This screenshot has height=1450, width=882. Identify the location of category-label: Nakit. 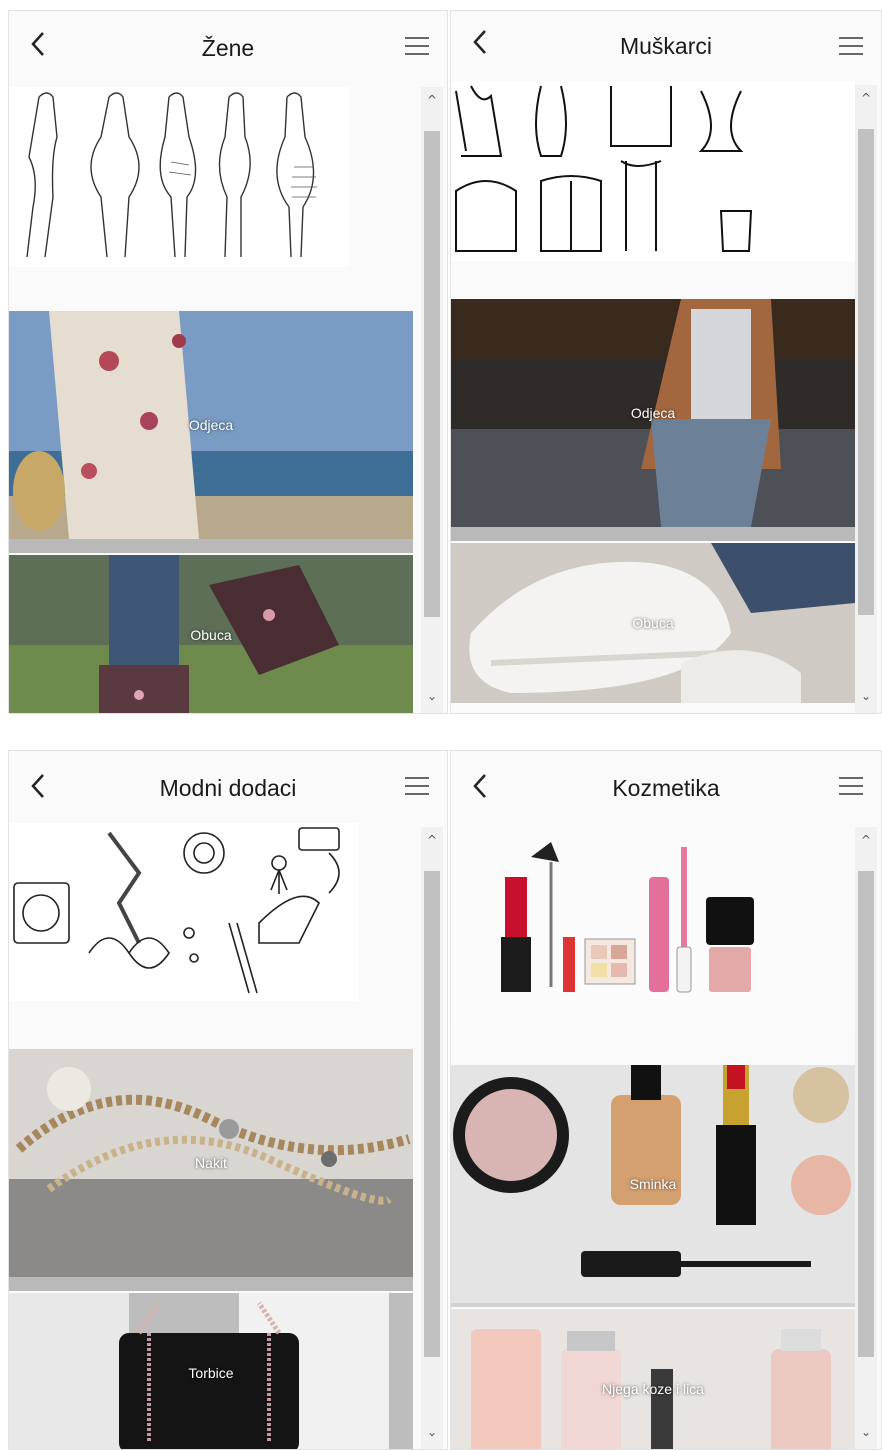
(211, 1163).